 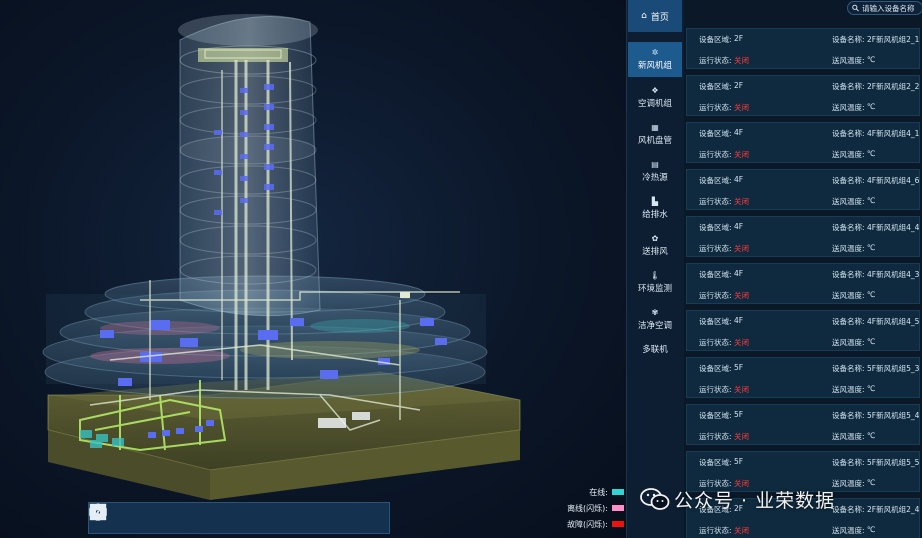 What do you see at coordinates (654, 289) in the screenshot?
I see `nav-item-label: 环境监测` at bounding box center [654, 289].